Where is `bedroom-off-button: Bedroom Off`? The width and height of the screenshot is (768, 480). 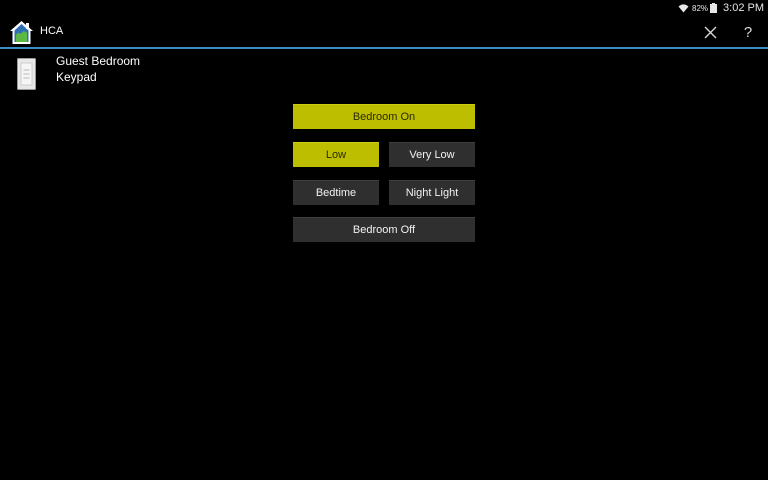 bedroom-off-button: Bedroom Off is located at coordinates (384, 229).